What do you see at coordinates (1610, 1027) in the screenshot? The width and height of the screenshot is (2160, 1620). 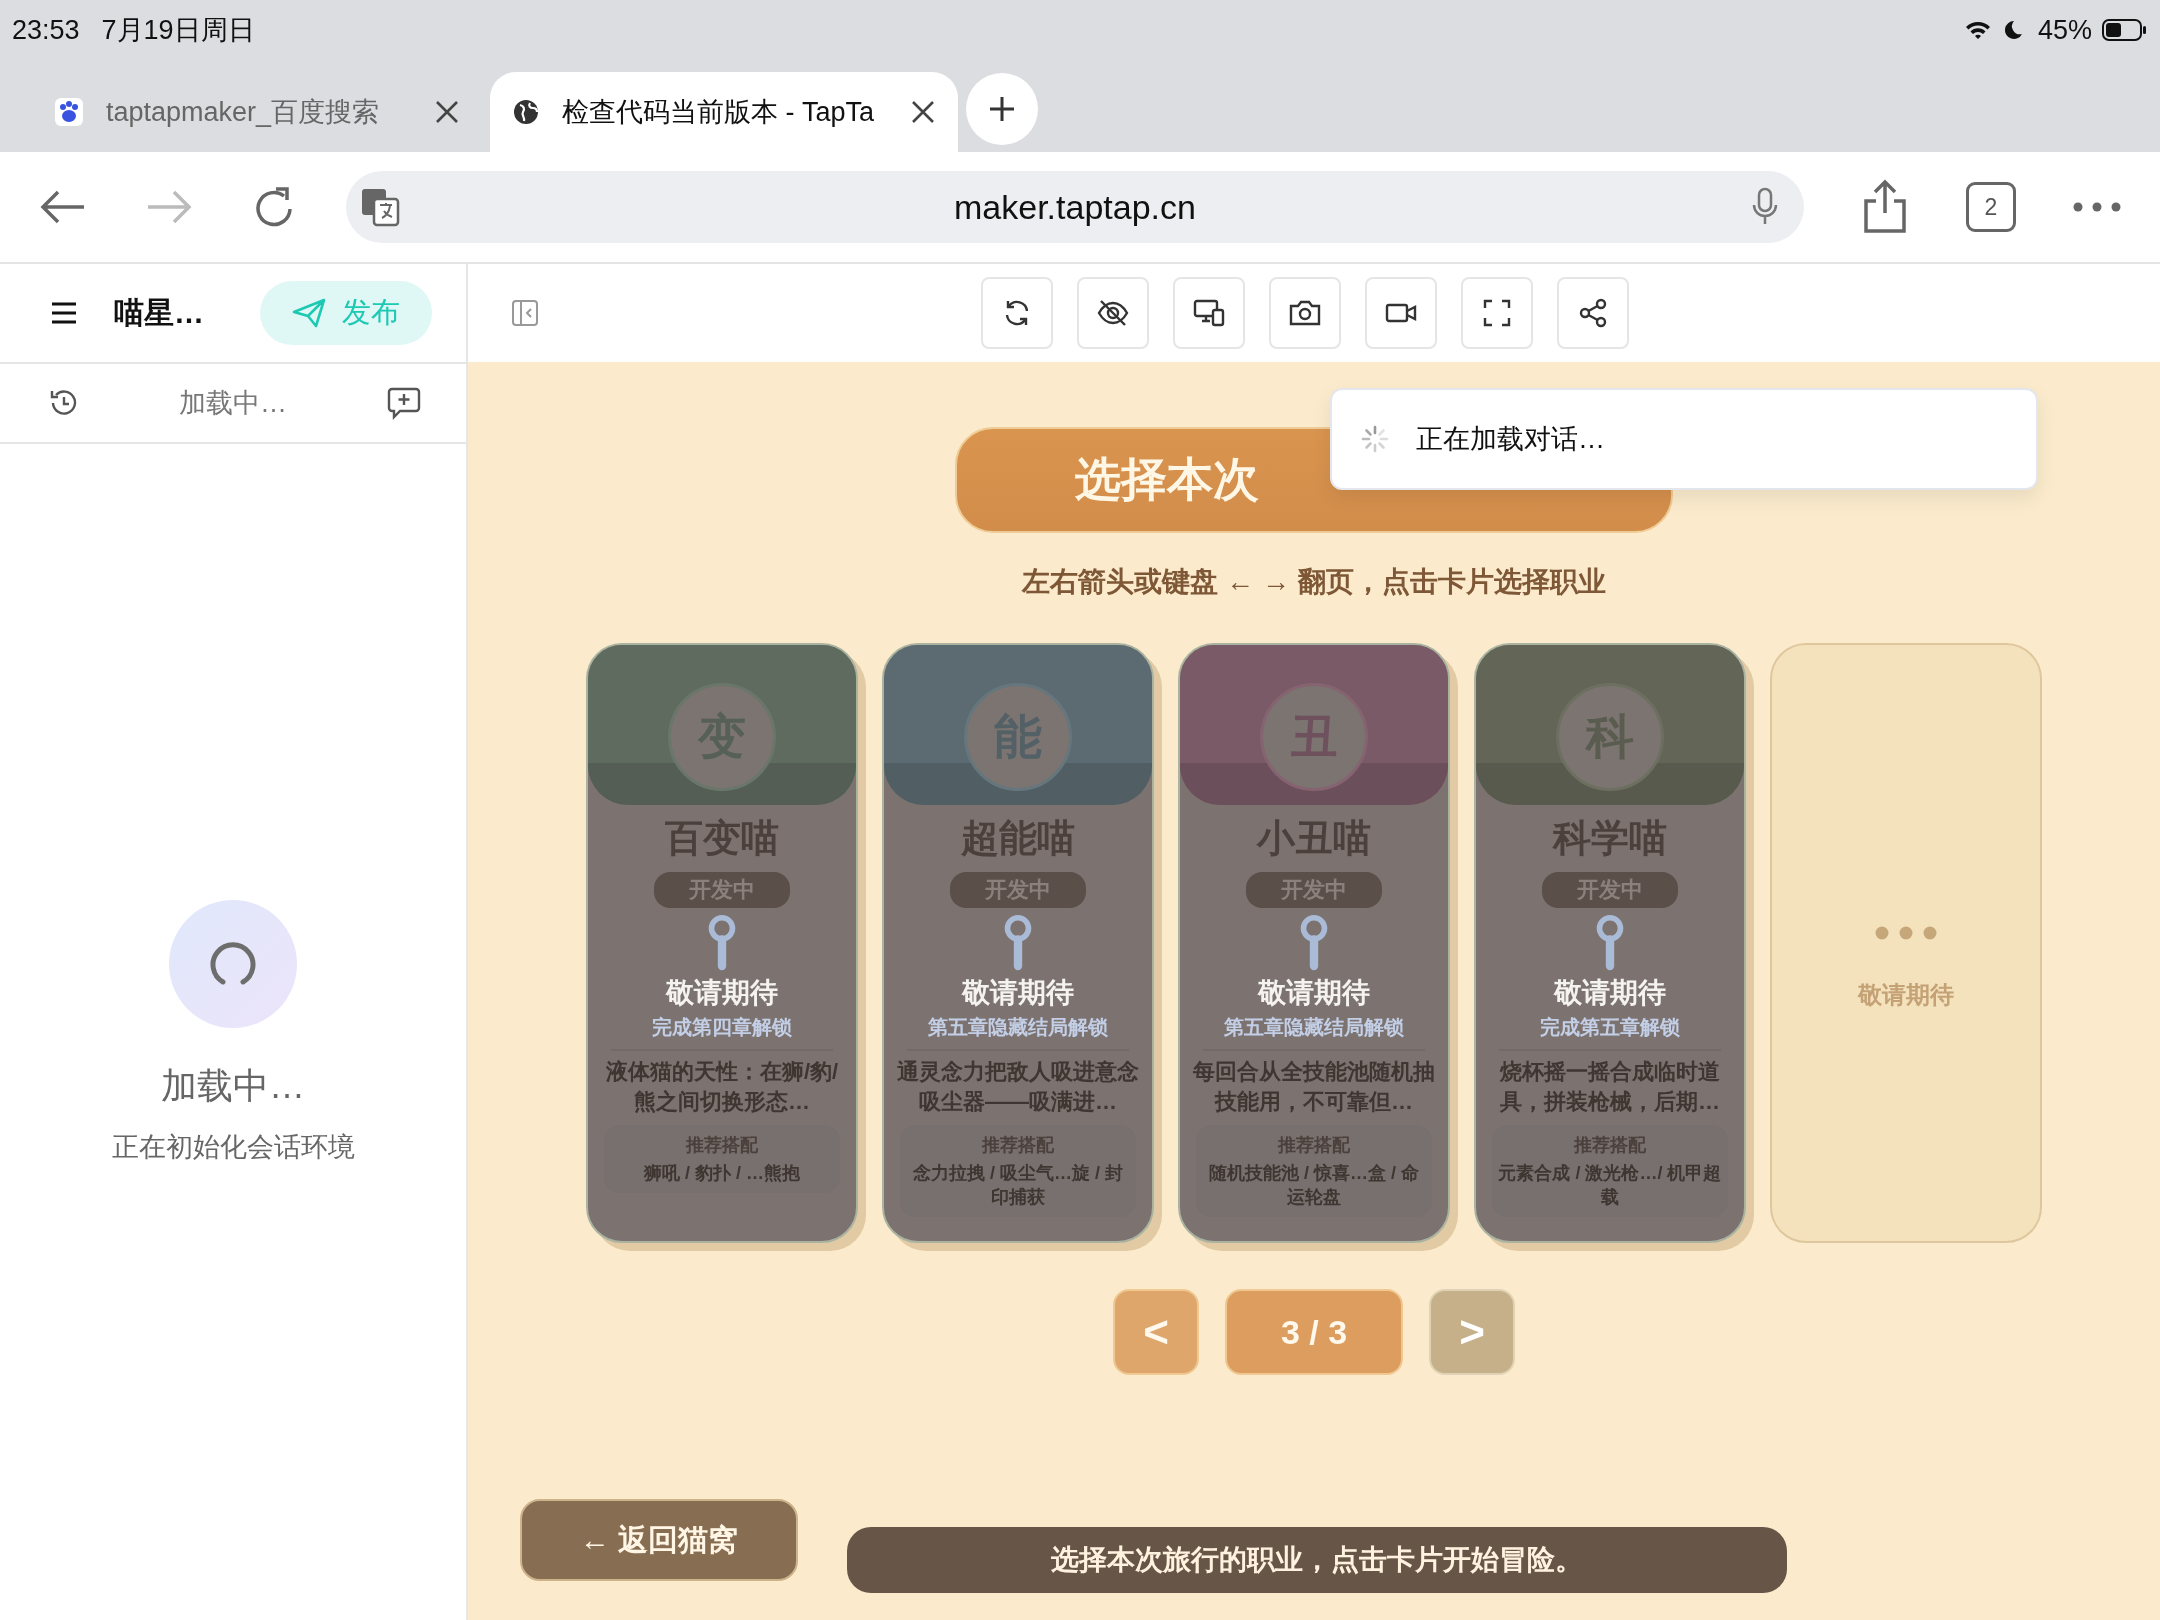 I see `unlock-condition: 完成第五章解锁` at bounding box center [1610, 1027].